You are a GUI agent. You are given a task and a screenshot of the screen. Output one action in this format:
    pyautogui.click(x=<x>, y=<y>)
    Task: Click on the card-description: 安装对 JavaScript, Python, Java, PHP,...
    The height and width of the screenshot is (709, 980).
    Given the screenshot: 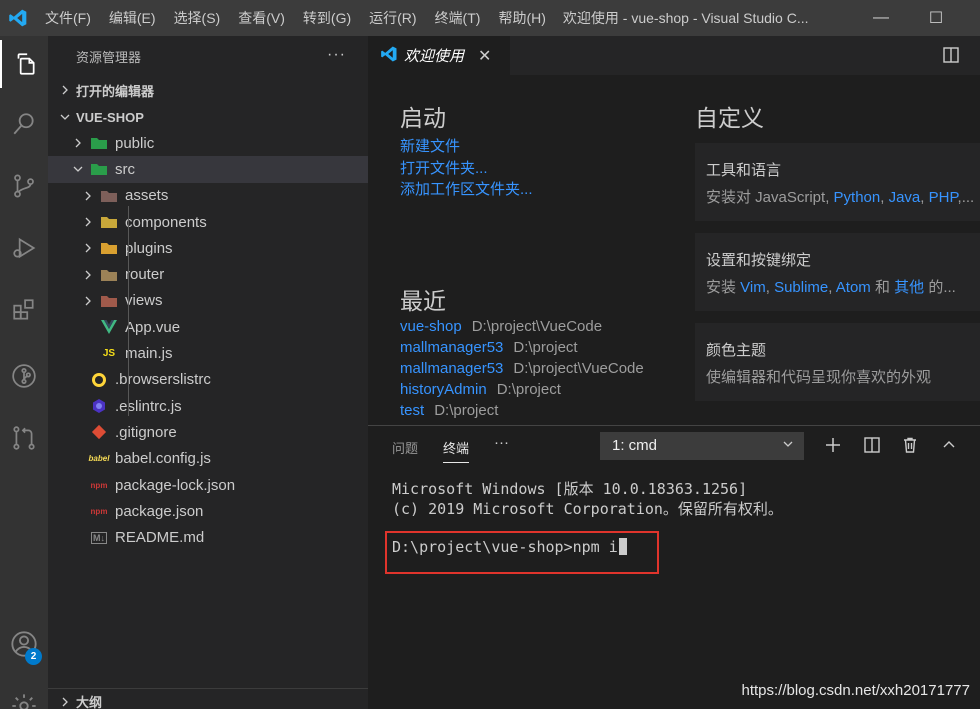 What is the action you would take?
    pyautogui.click(x=840, y=197)
    